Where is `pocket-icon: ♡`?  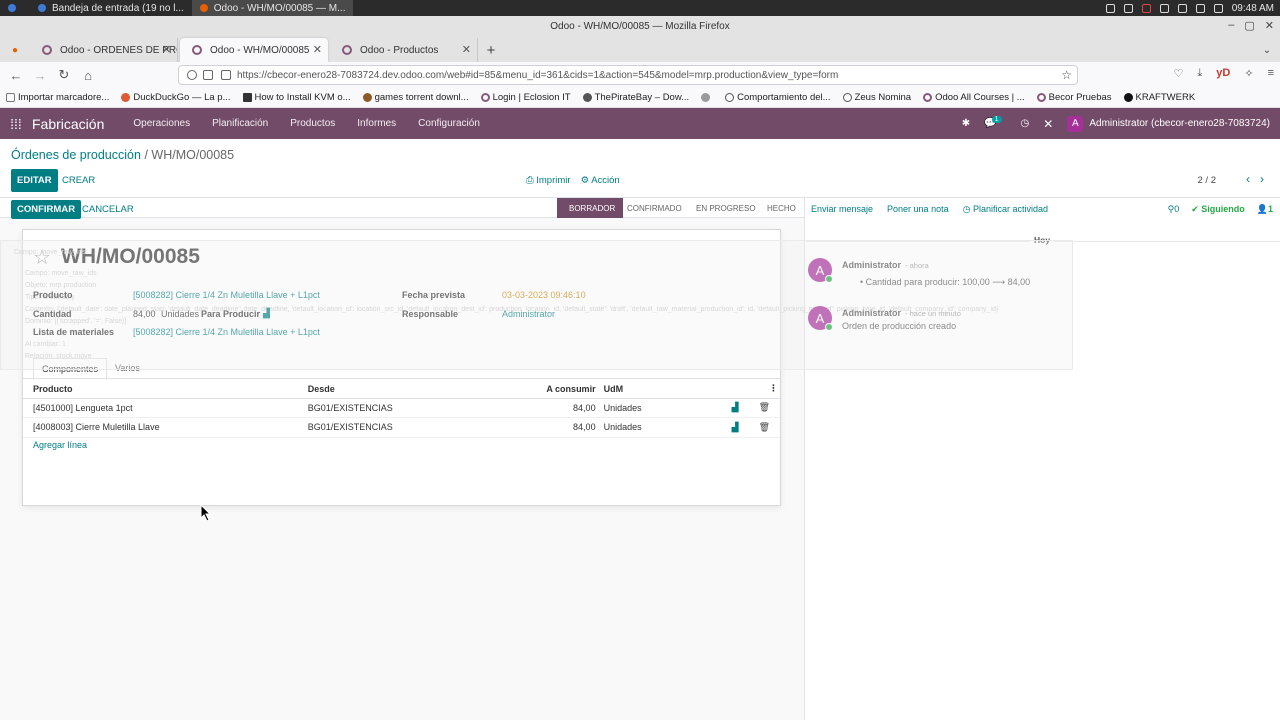 pocket-icon: ♡ is located at coordinates (1179, 73).